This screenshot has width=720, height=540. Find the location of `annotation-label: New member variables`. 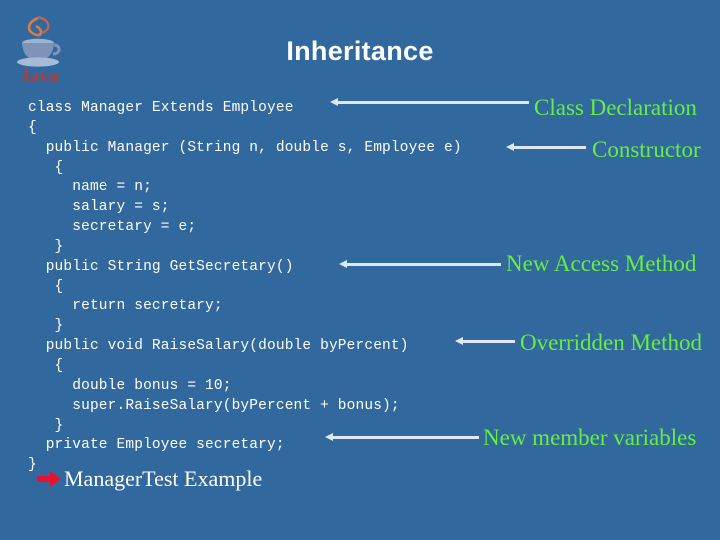

annotation-label: New member variables is located at coordinates (590, 437).